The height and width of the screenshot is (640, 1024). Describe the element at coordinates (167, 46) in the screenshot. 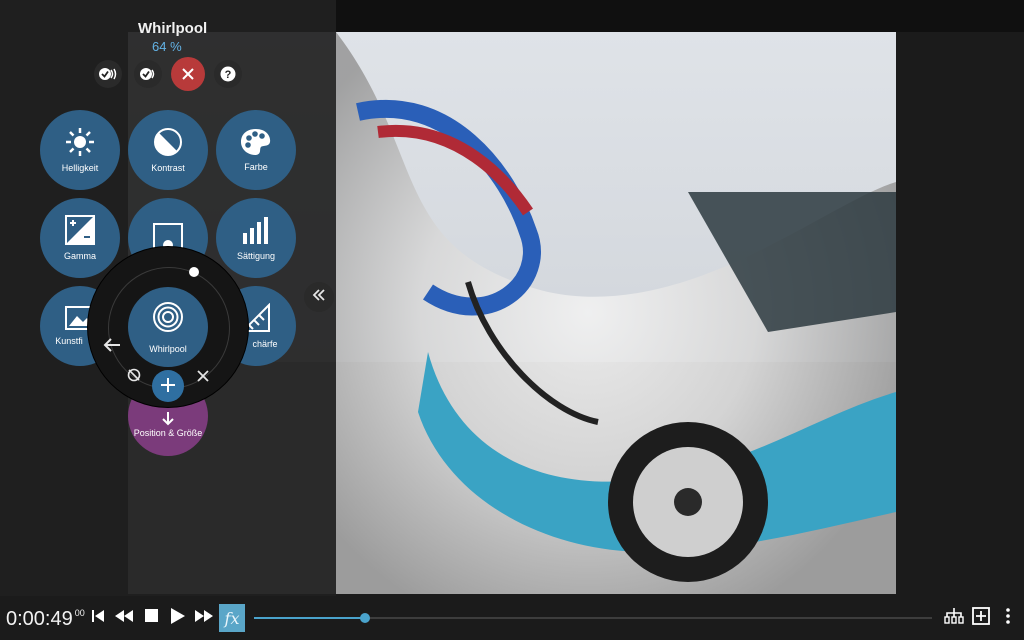

I see `effect-percent: 64 %` at that location.